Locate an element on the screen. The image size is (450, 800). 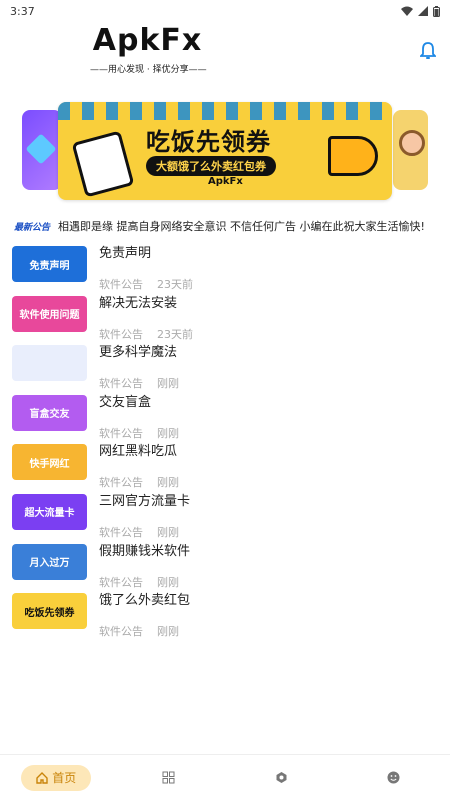
banner-subtitle: 大额饿了么外卖红包券 is located at coordinates (211, 166).